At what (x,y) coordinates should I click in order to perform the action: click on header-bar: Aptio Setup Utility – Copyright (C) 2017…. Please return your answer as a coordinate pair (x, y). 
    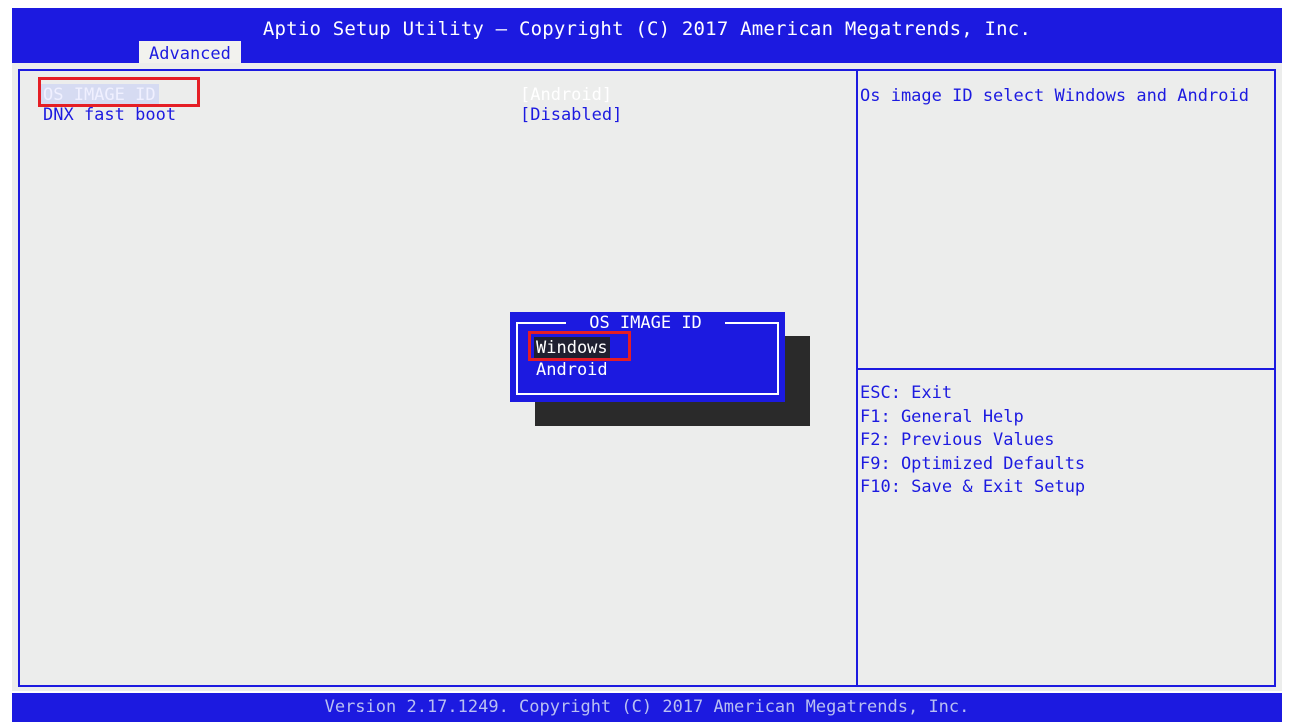
    Looking at the image, I should click on (647, 37).